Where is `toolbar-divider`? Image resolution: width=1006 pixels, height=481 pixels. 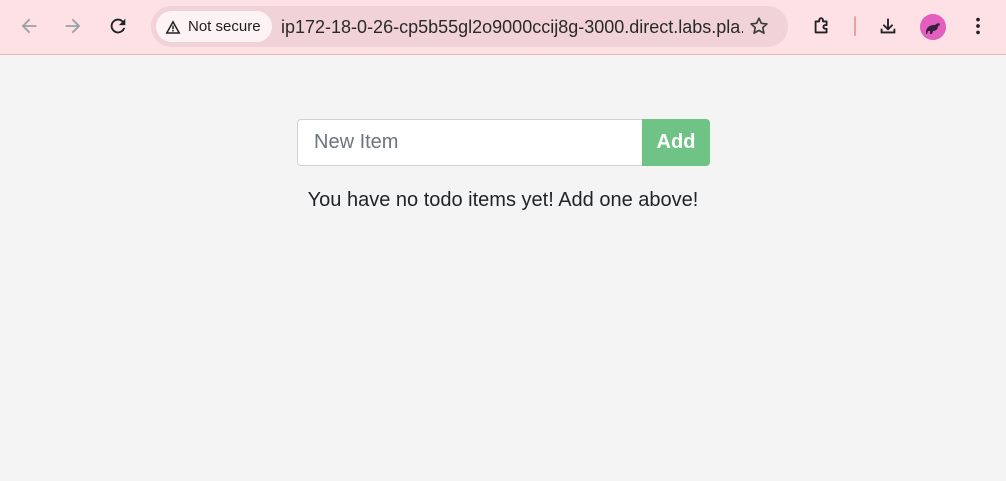 toolbar-divider is located at coordinates (855, 26).